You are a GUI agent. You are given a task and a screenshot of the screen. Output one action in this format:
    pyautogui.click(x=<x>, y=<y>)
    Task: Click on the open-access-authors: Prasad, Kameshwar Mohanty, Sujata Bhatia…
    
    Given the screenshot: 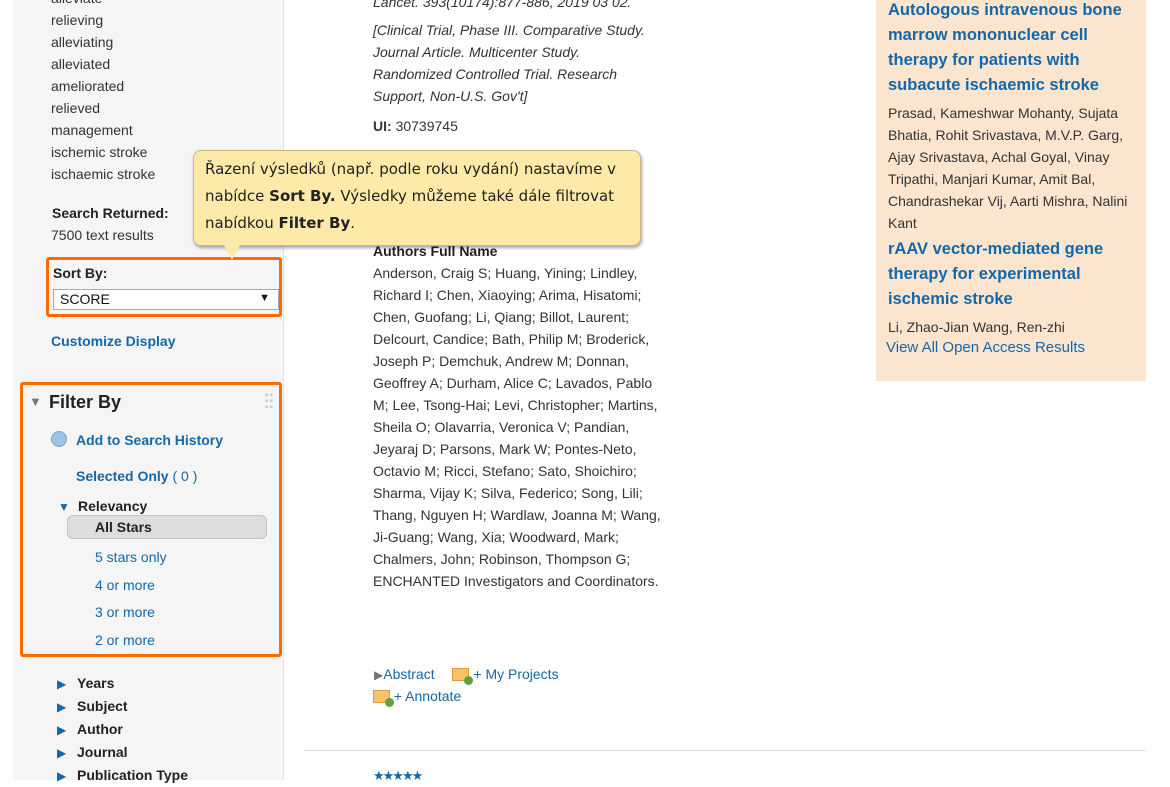 What is the action you would take?
    pyautogui.click(x=1008, y=168)
    